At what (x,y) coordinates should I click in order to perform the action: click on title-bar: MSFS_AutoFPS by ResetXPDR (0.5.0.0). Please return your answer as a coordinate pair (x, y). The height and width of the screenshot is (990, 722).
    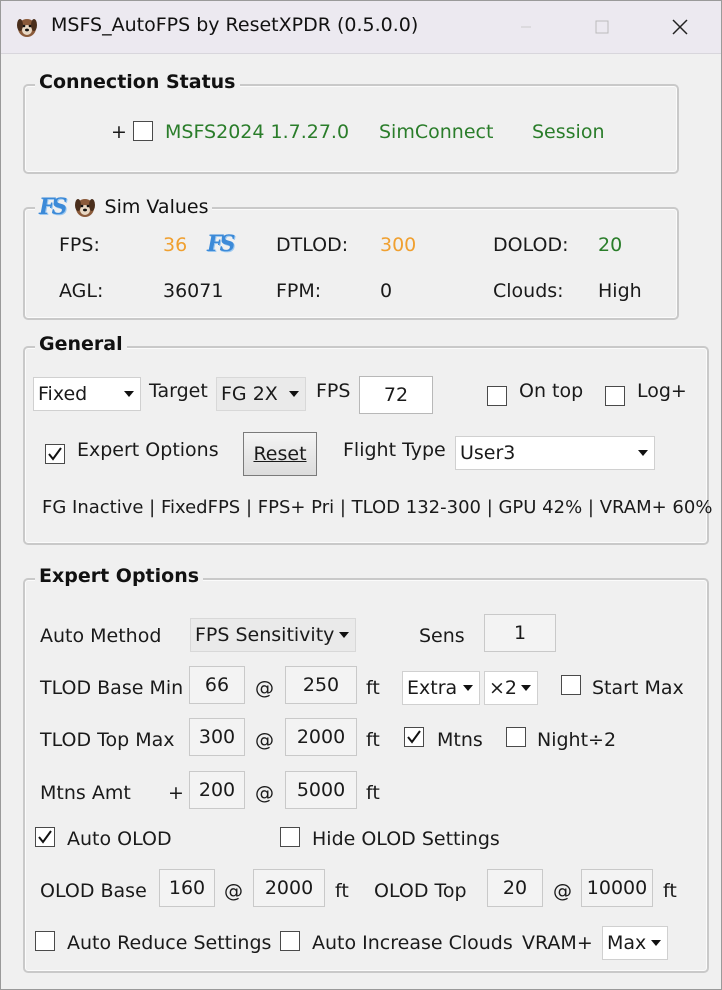
    Looking at the image, I should click on (361, 27).